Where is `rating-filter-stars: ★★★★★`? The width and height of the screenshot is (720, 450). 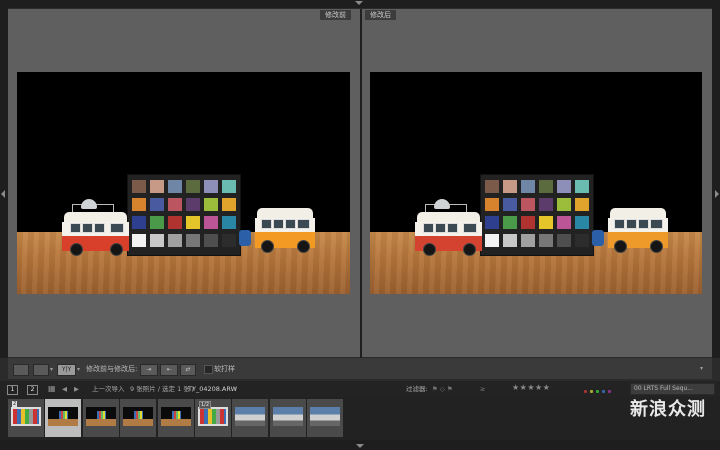 rating-filter-stars: ★★★★★ is located at coordinates (531, 387).